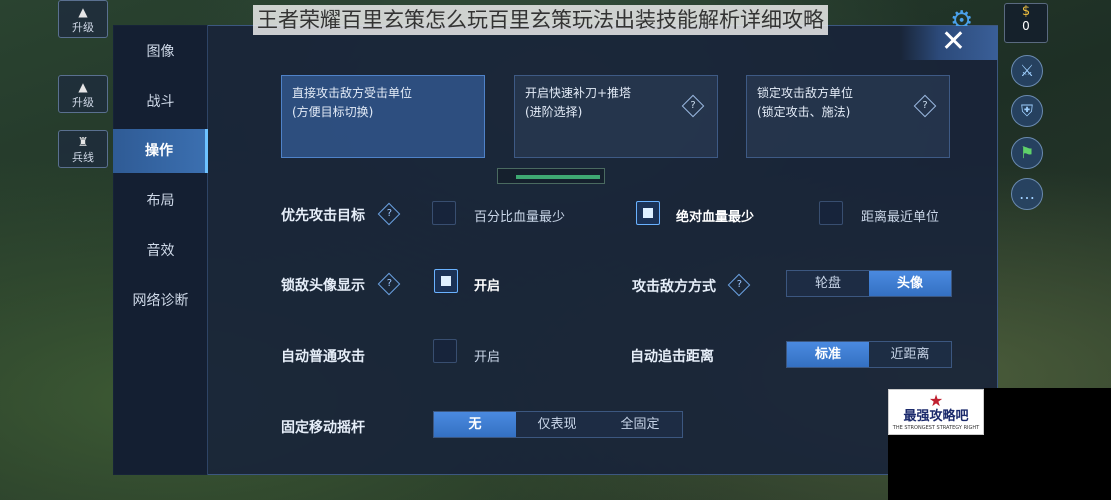 Image resolution: width=1111 pixels, height=500 pixels. Describe the element at coordinates (383, 116) in the screenshot. I see `mode-card-direct-attack: 直接攻击敌方受击单位 (方便目标切换)` at that location.